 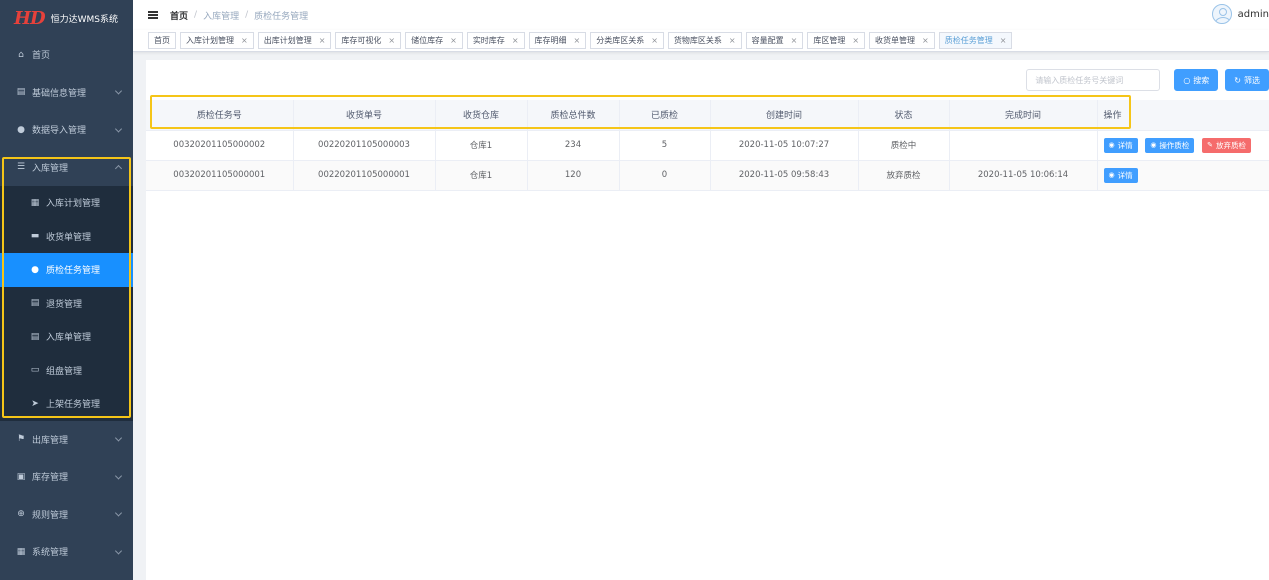 I want to click on sidebar-item-outbound: ⚑ 出库管理, so click(x=66, y=440).